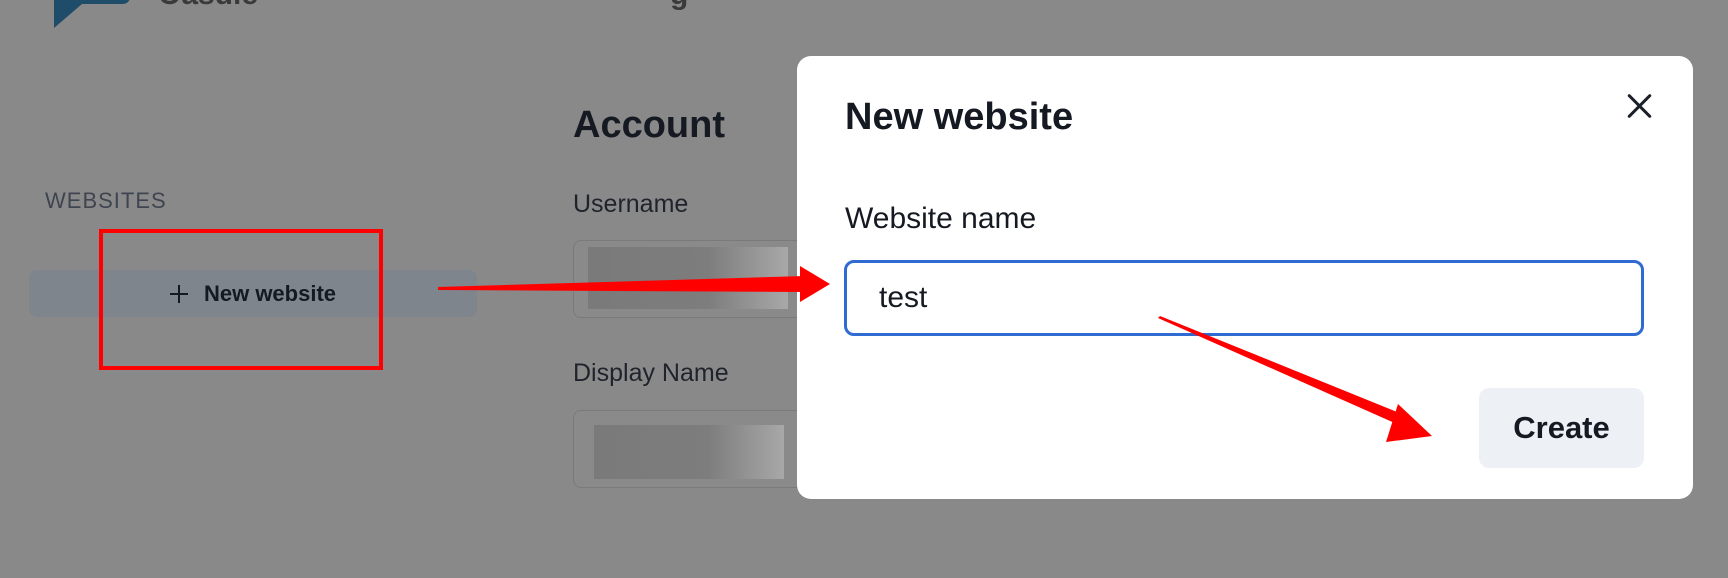 The width and height of the screenshot is (1728, 578). I want to click on logo-icon, so click(92, 14).